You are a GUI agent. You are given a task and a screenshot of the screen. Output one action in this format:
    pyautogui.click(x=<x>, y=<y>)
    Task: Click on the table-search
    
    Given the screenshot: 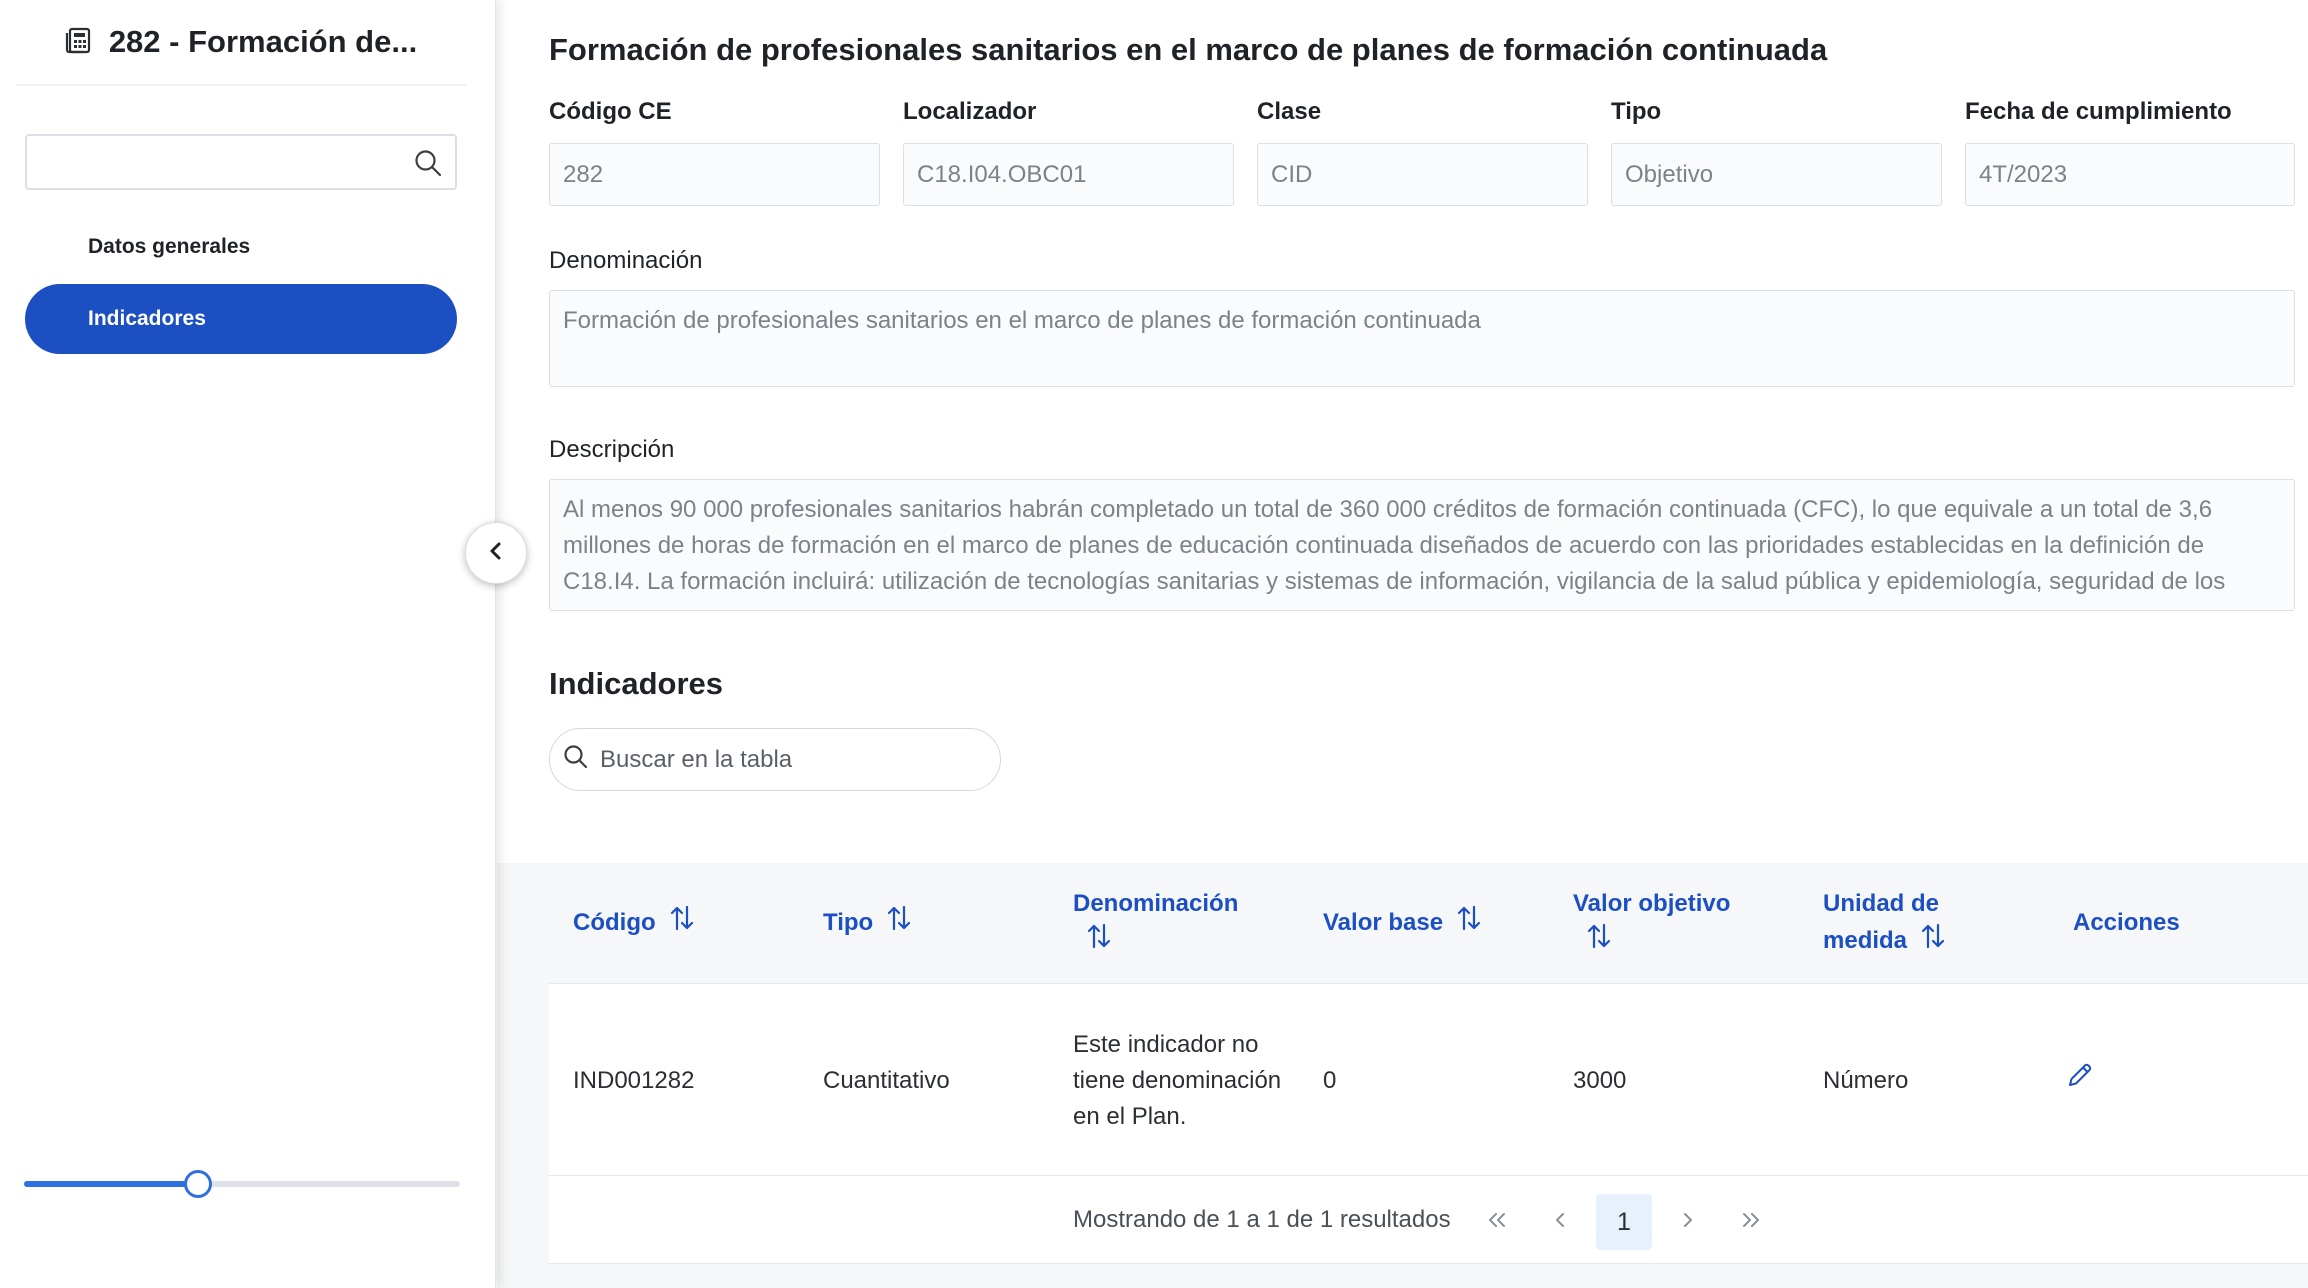 What is the action you would take?
    pyautogui.click(x=775, y=759)
    